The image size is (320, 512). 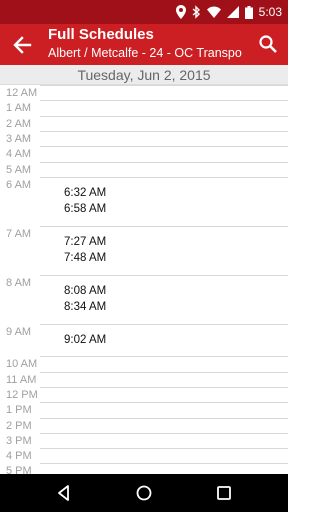 What do you see at coordinates (144, 12) in the screenshot?
I see `status-bar: 5:03` at bounding box center [144, 12].